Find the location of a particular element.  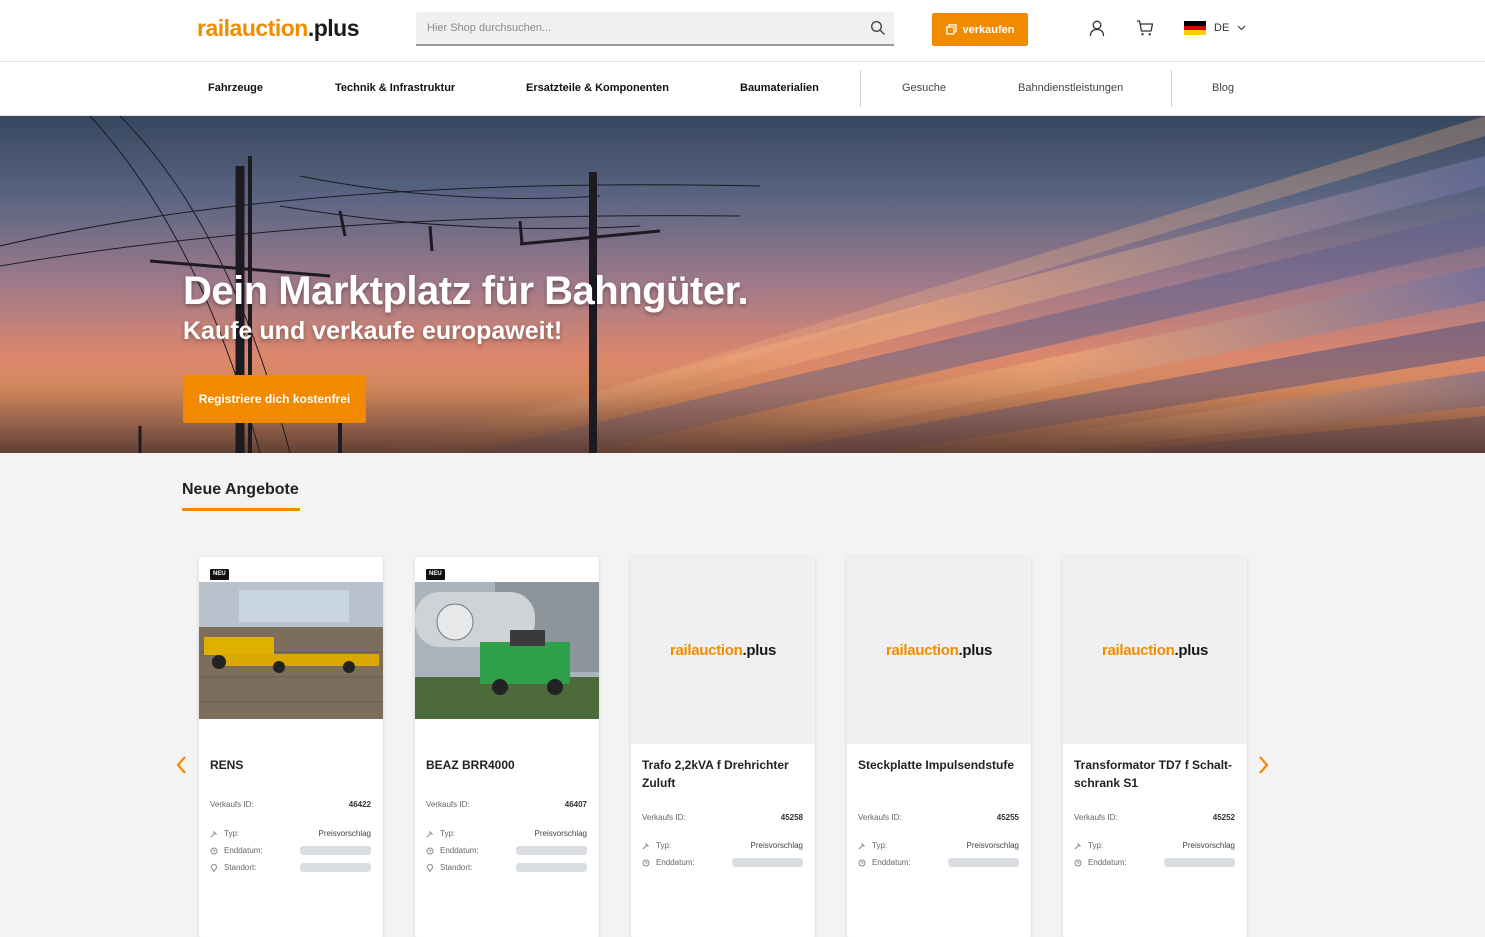

search-icon is located at coordinates (878, 28).